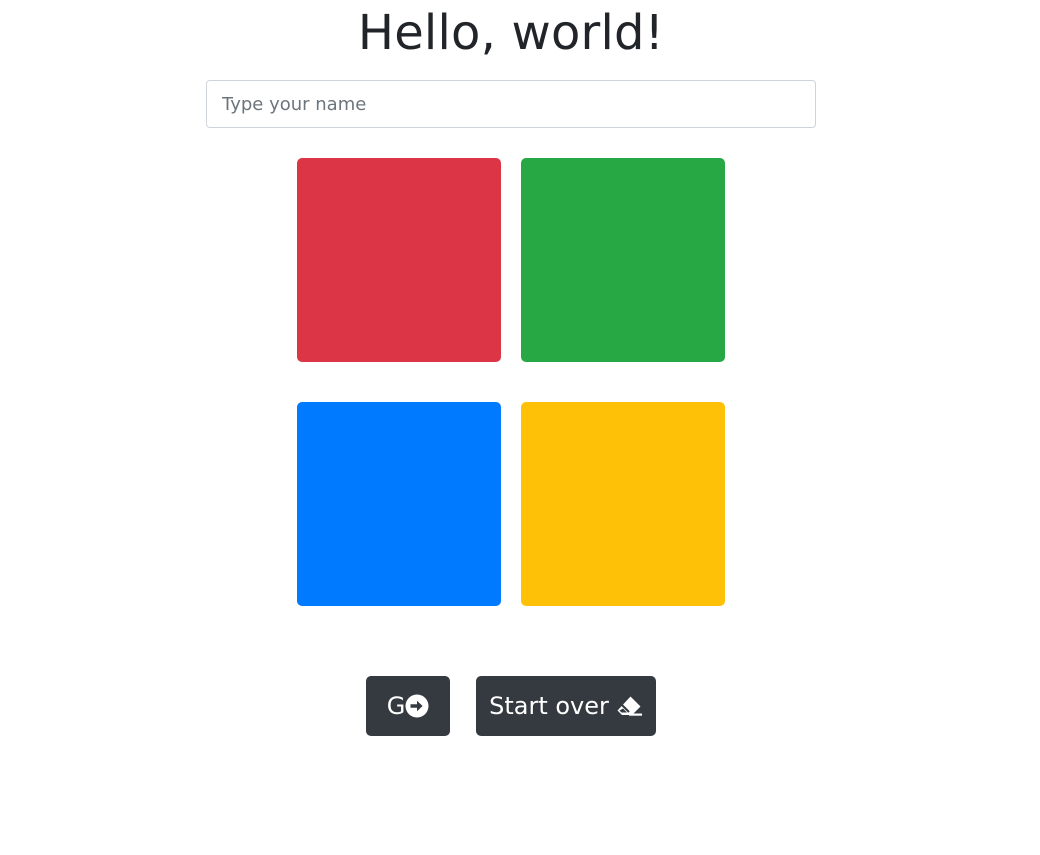 This screenshot has height=855, width=1040. I want to click on color-tile-blue, so click(399, 504).